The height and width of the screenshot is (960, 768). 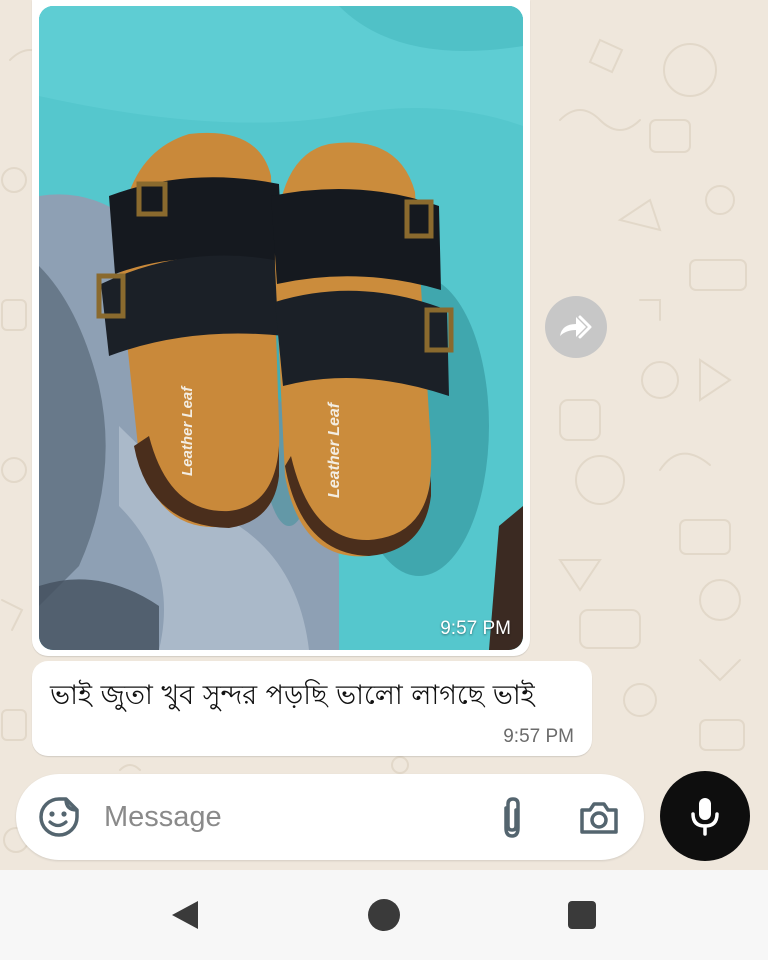 What do you see at coordinates (334, 449) in the screenshot?
I see `right-footbed-print: Leather Leaf` at bounding box center [334, 449].